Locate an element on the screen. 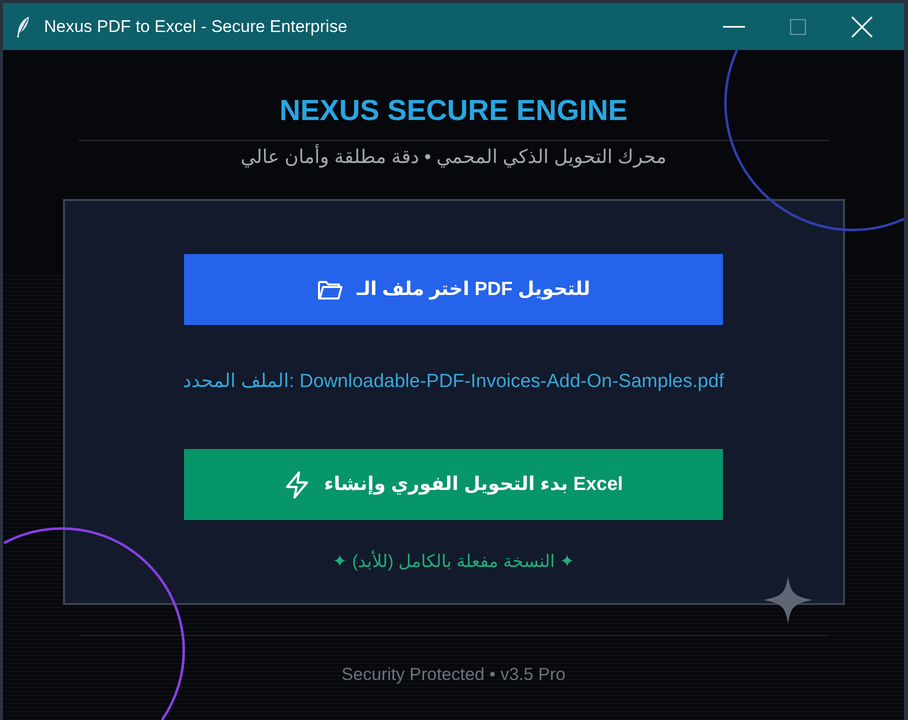 The width and height of the screenshot is (908, 720). maximize-icon is located at coordinates (798, 26).